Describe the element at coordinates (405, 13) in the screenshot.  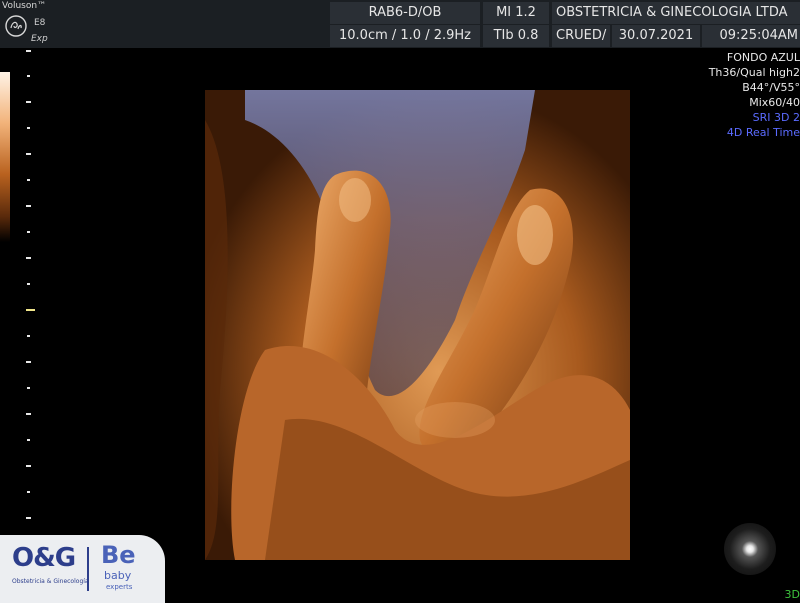
I see `probe-label: RAB6-D/OB` at that location.